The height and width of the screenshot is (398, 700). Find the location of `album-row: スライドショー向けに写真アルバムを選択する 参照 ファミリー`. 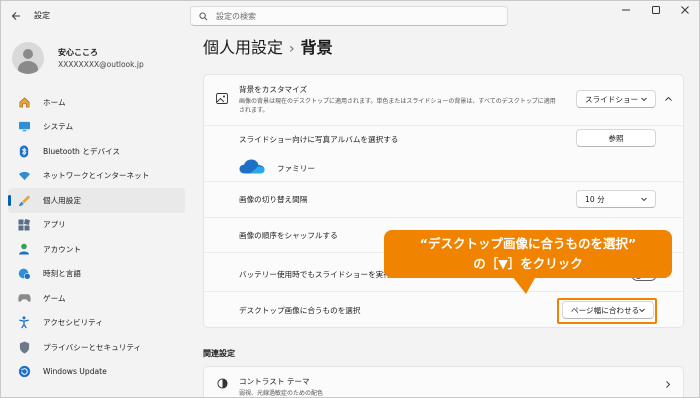

album-row: スライドショー向けに写真アルバムを選択する 参照 ファミリー is located at coordinates (443, 153).